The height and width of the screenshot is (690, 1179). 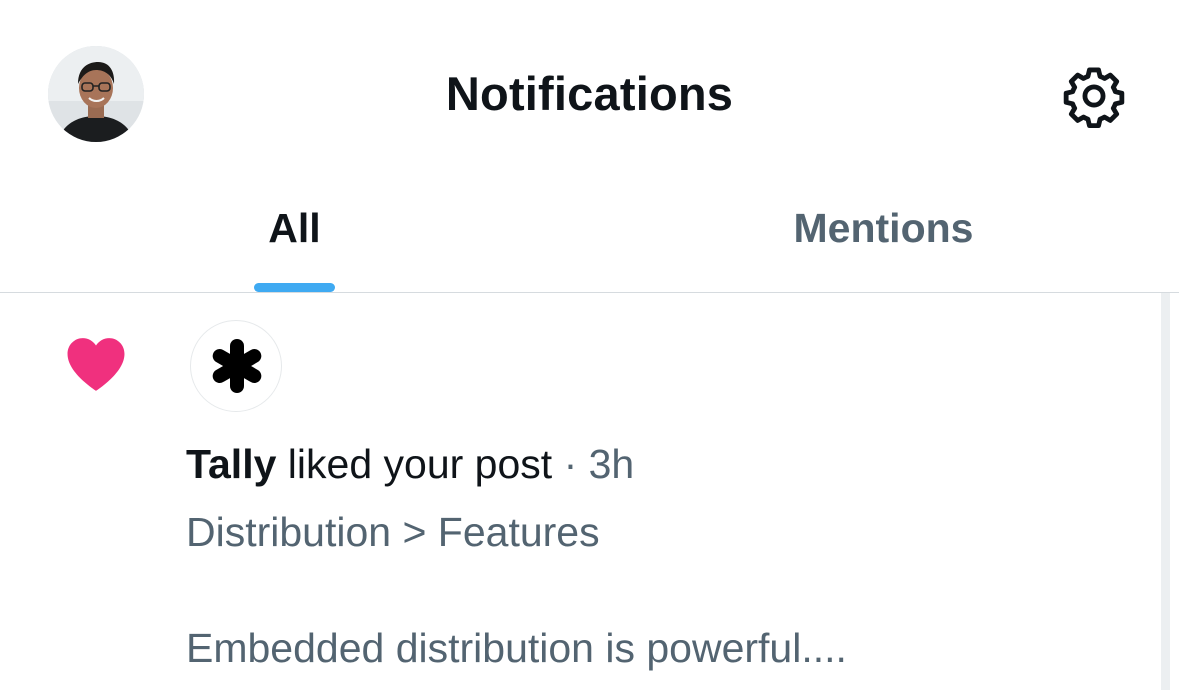 What do you see at coordinates (1165, 491) in the screenshot?
I see `scrollbar` at bounding box center [1165, 491].